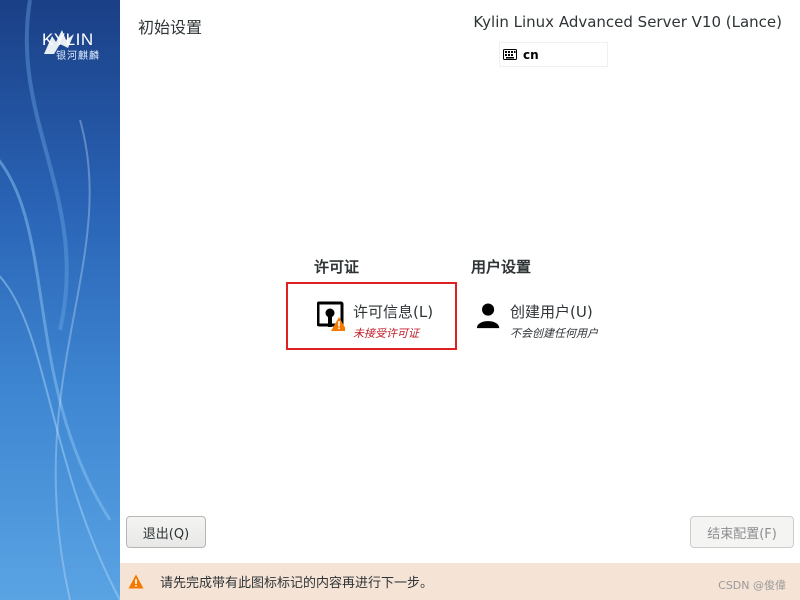 This screenshot has height=600, width=800. Describe the element at coordinates (166, 532) in the screenshot. I see `quit-button: 退出(Q)` at that location.